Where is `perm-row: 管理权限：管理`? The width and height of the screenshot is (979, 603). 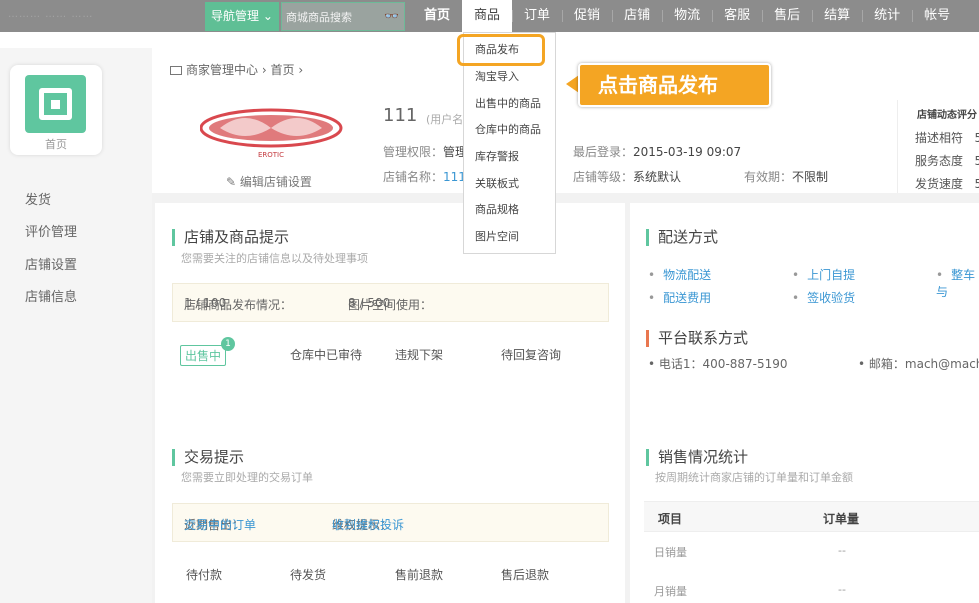 perm-row: 管理权限：管理 is located at coordinates (425, 151).